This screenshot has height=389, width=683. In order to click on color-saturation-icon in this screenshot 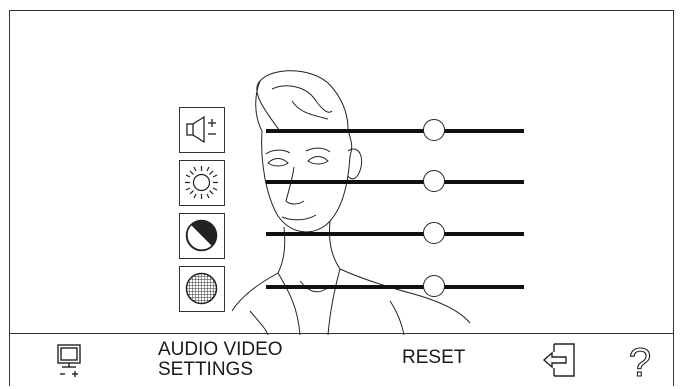, I will do `click(201, 288)`.